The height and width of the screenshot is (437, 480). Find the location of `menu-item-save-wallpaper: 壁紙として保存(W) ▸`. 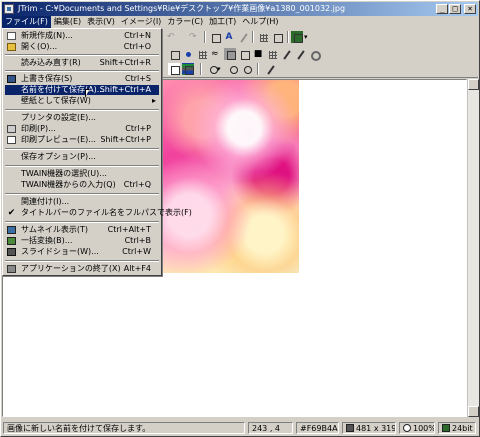

menu-item-save-wallpaper: 壁紙として保存(W) ▸ is located at coordinates (82, 101).